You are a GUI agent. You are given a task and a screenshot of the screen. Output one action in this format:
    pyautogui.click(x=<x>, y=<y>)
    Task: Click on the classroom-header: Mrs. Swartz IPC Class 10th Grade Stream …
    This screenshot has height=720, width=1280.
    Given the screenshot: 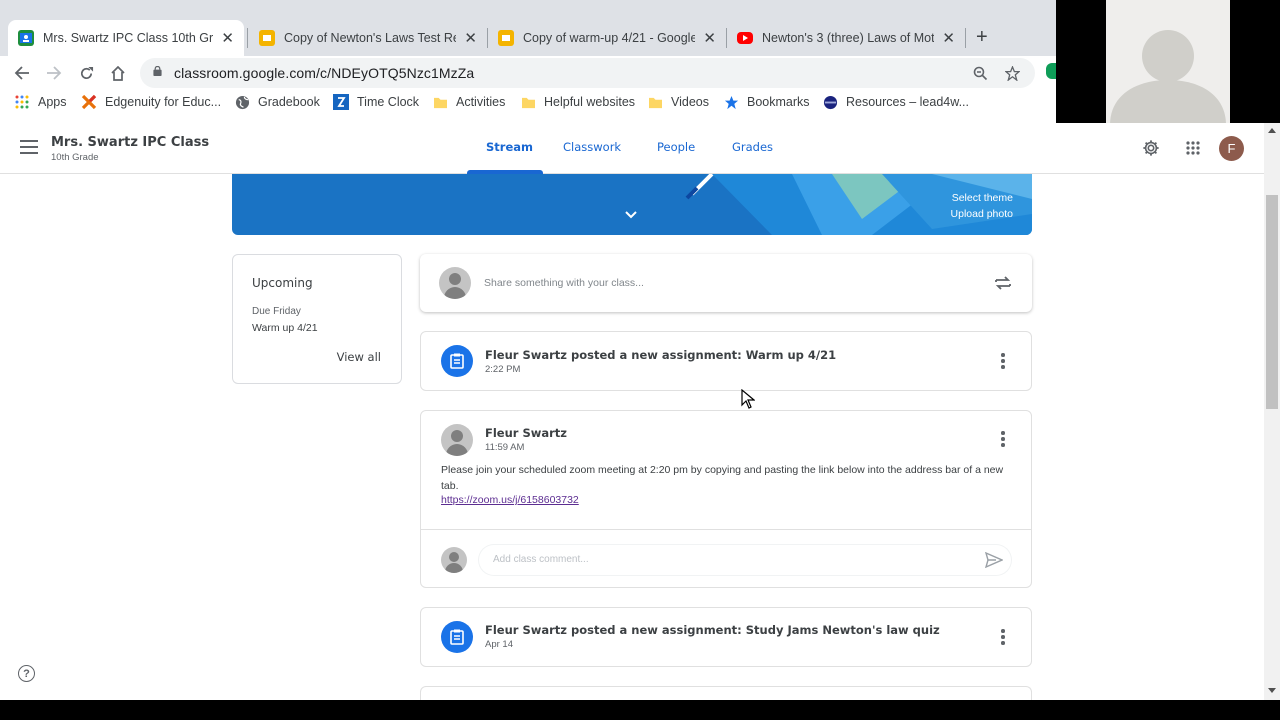 What is the action you would take?
    pyautogui.click(x=632, y=148)
    